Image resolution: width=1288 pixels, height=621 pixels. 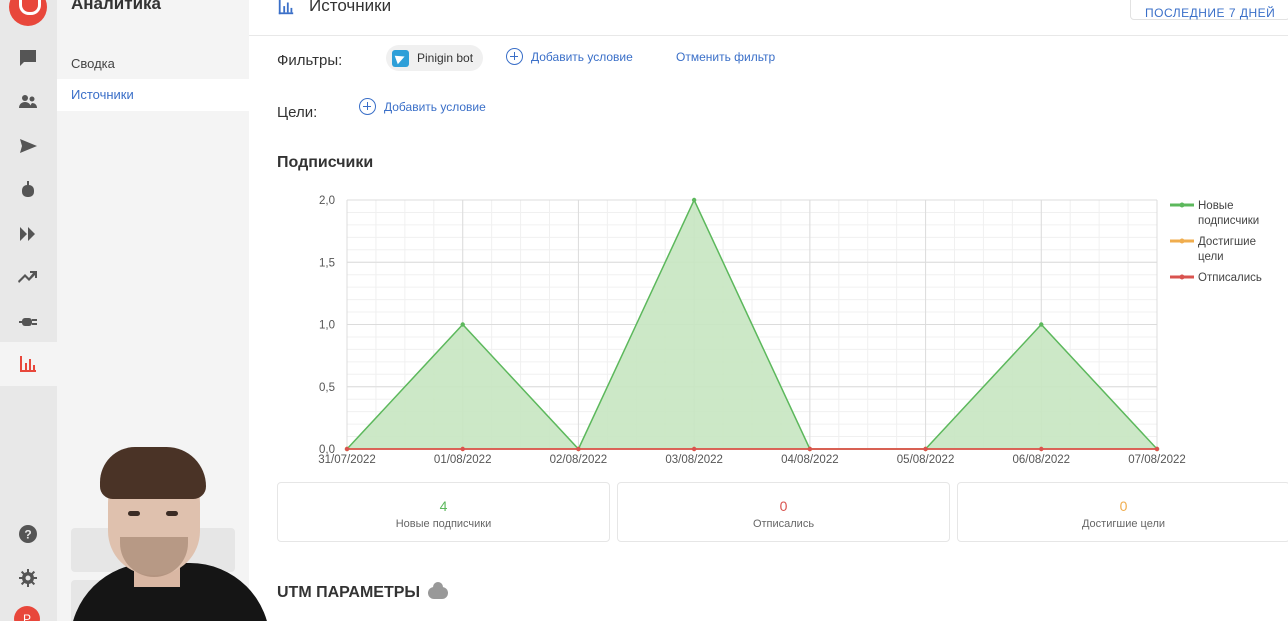 I want to click on stat-card-new: 4 Новые подписчики, so click(x=443, y=512).